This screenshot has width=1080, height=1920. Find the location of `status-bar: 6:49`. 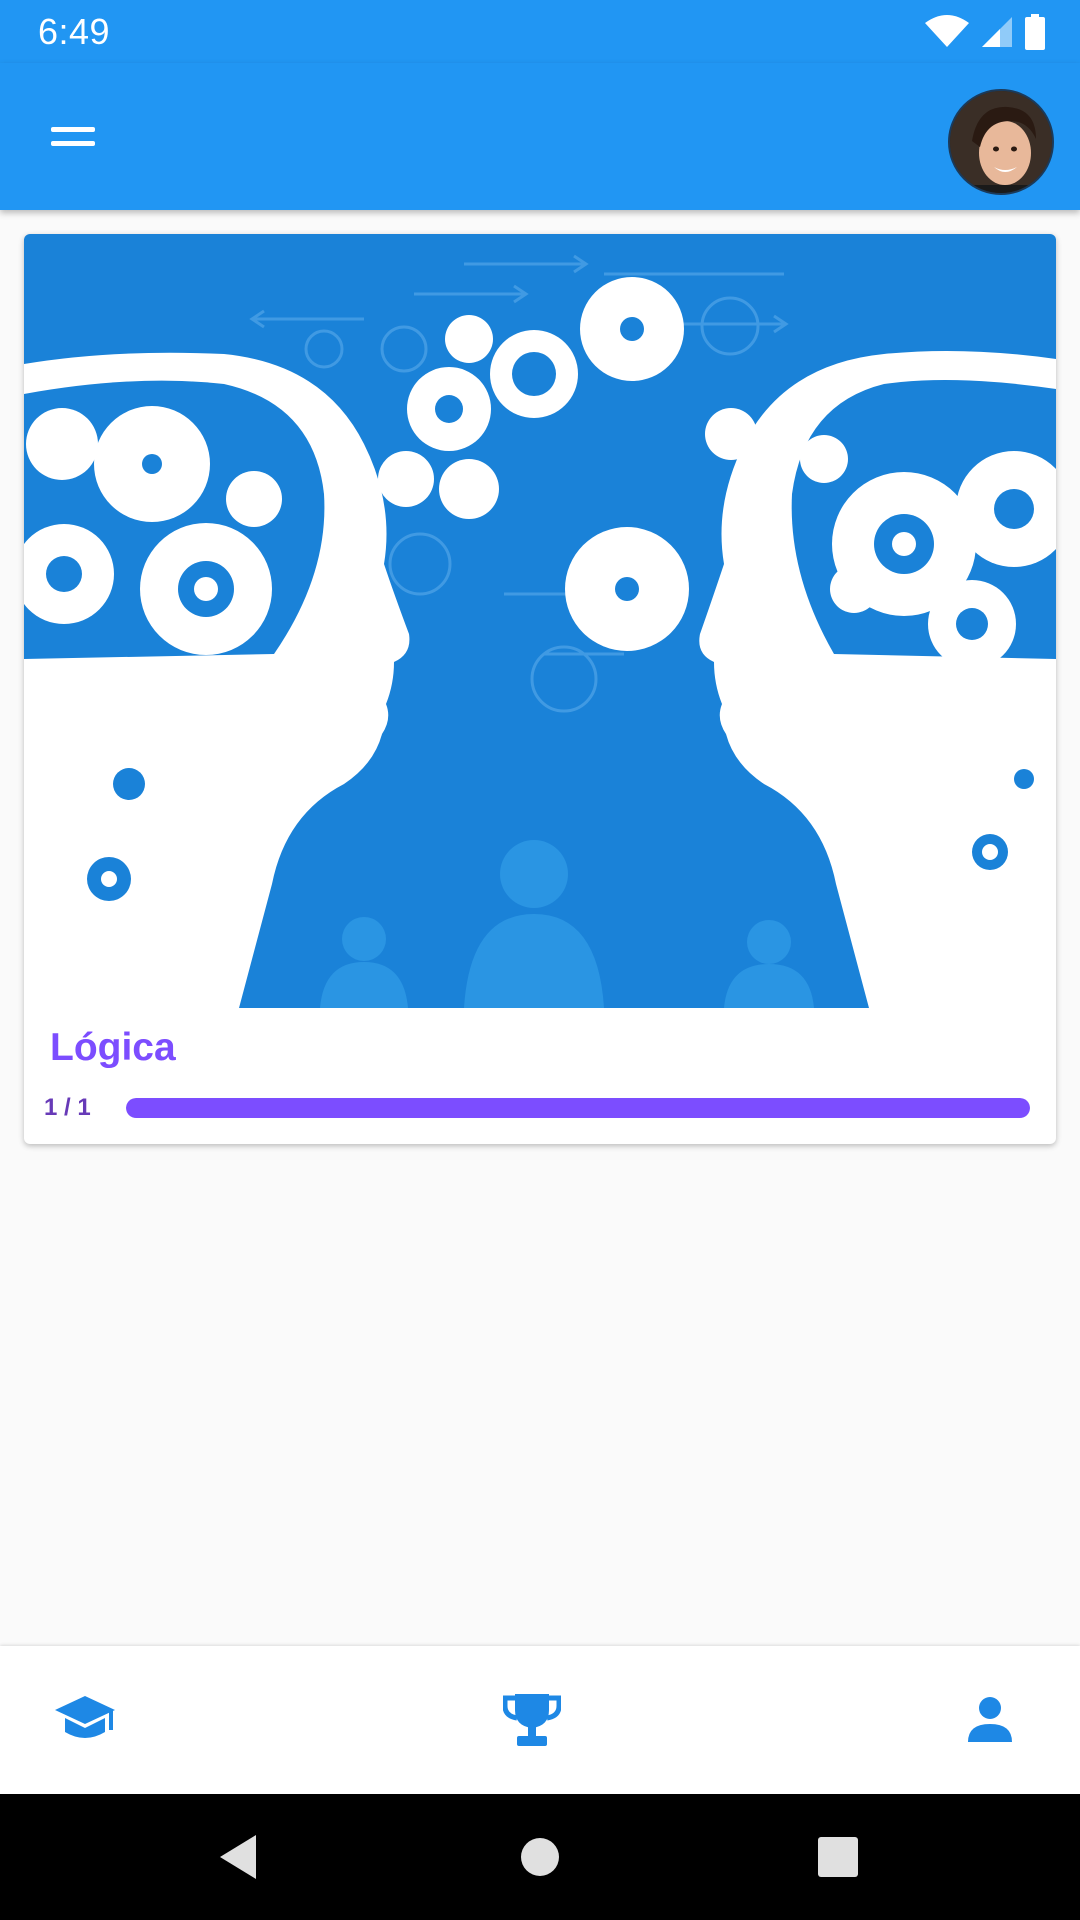

status-bar: 6:49 is located at coordinates (540, 31).